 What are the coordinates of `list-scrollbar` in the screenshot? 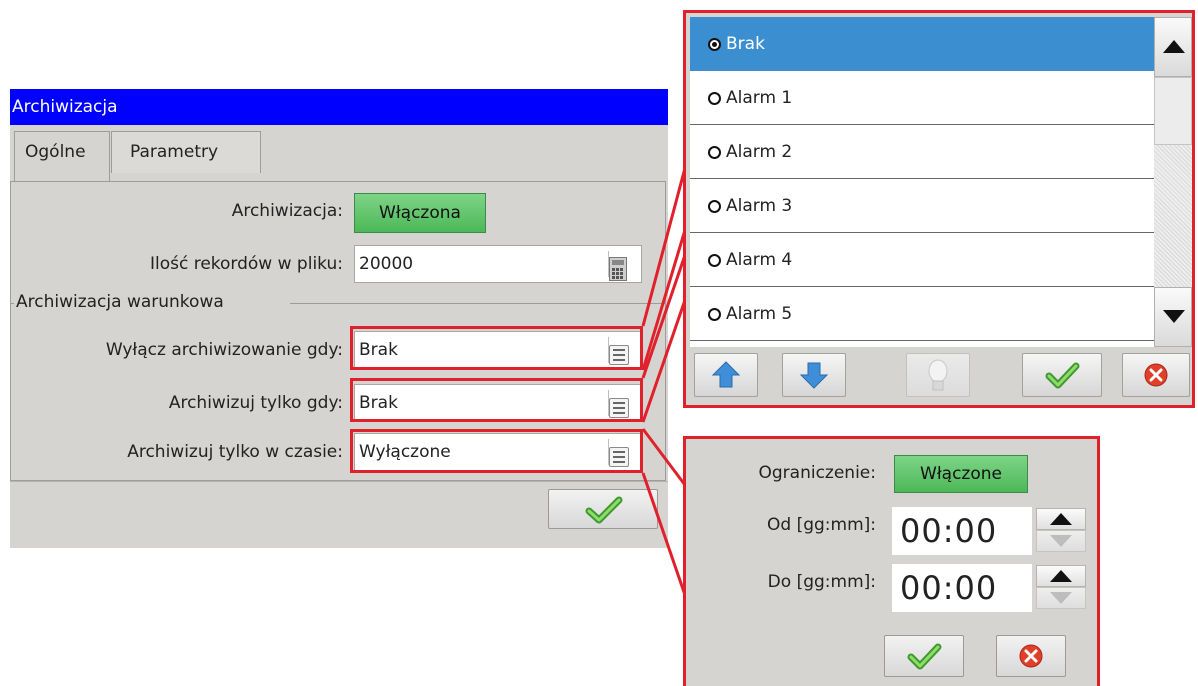 It's located at (1173, 182).